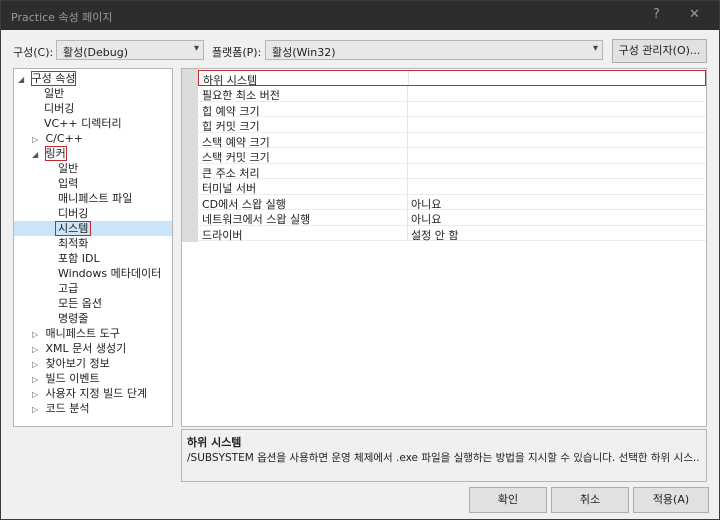  I want to click on tree-item-linker-debugging: 디버깅, so click(73, 213).